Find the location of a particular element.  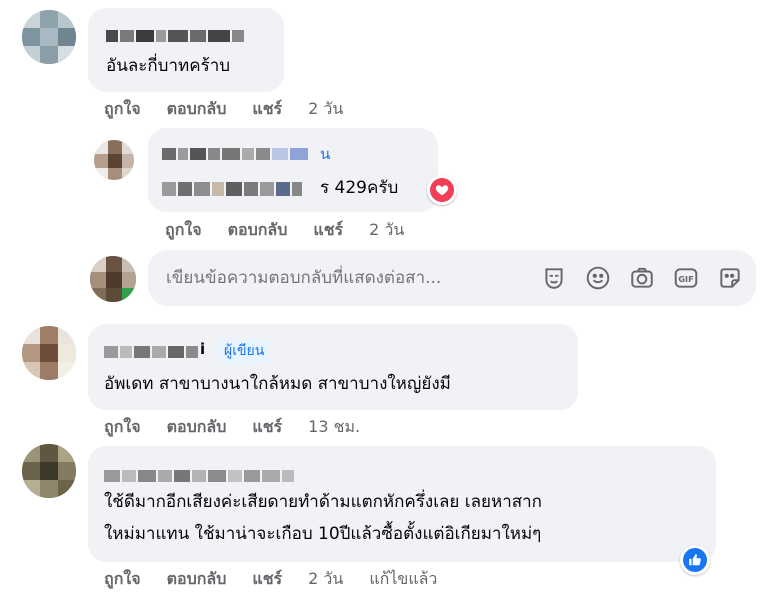

author-badge: ผู้เขียน is located at coordinates (244, 351).